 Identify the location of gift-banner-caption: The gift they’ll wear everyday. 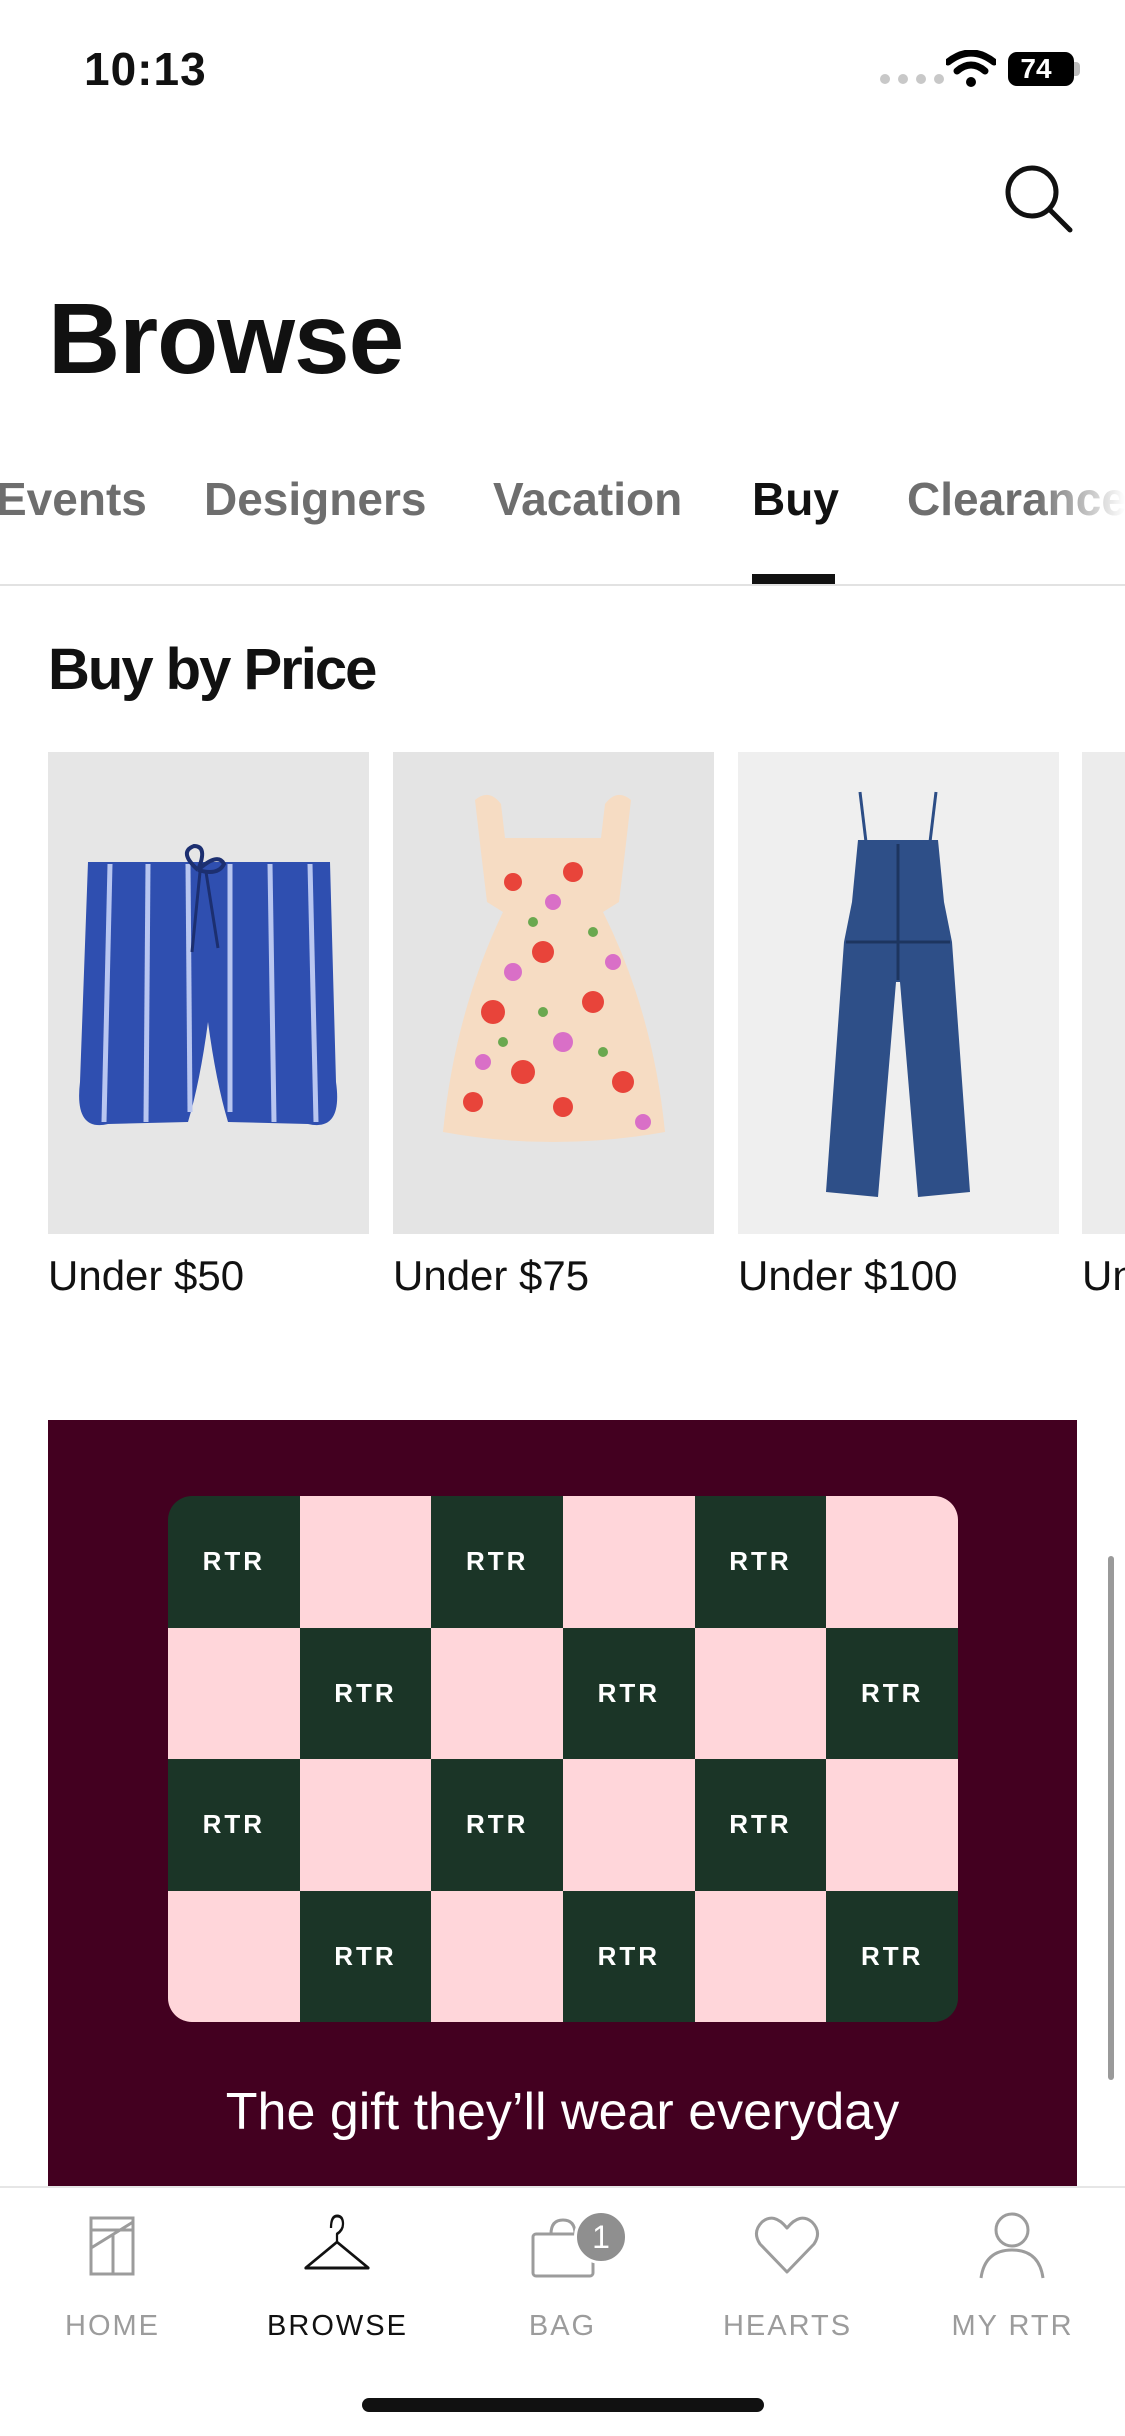
(562, 2112).